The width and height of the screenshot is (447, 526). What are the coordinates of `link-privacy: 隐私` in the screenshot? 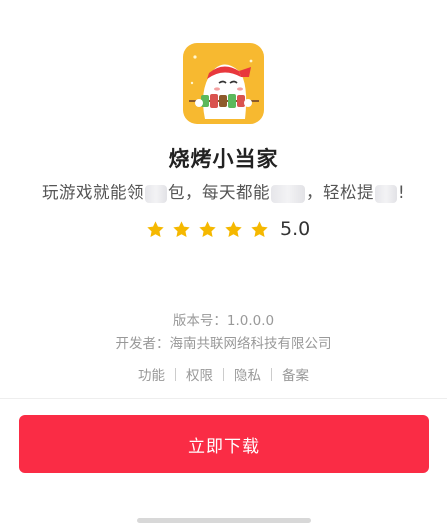 It's located at (247, 374).